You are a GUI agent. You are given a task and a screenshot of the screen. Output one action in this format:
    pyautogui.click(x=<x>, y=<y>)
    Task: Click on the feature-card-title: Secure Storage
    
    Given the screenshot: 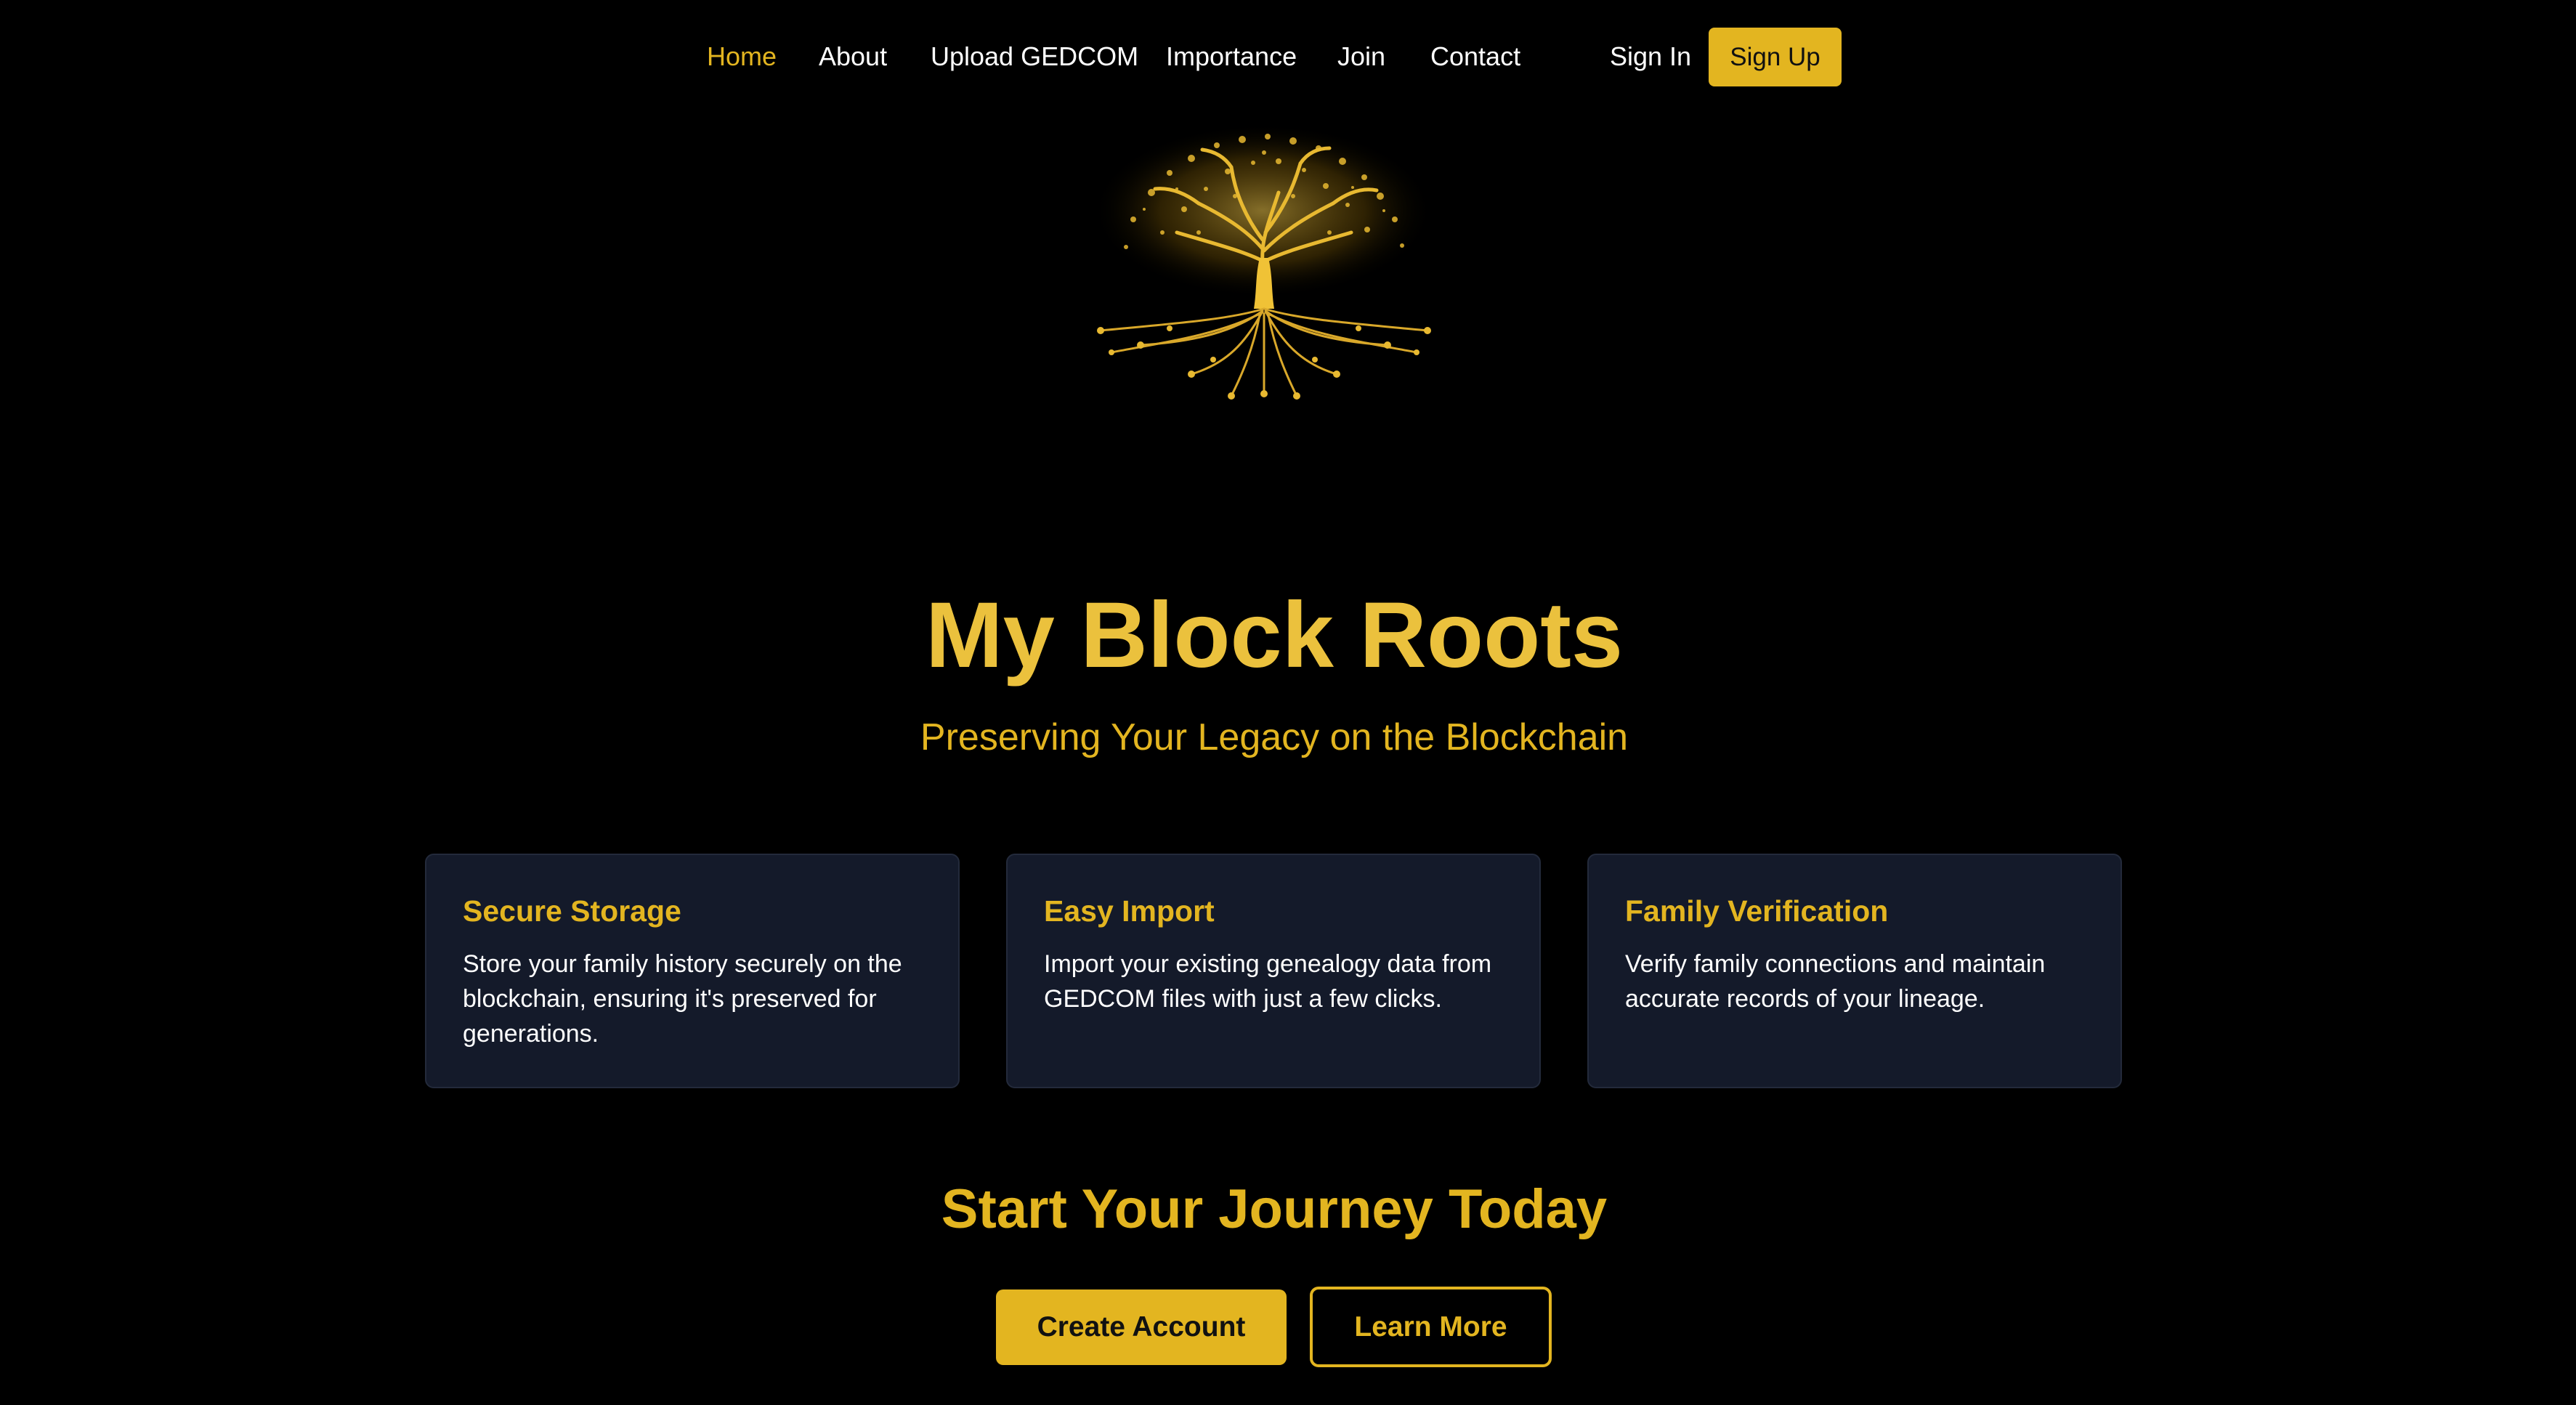 What is the action you would take?
    pyautogui.click(x=572, y=911)
    